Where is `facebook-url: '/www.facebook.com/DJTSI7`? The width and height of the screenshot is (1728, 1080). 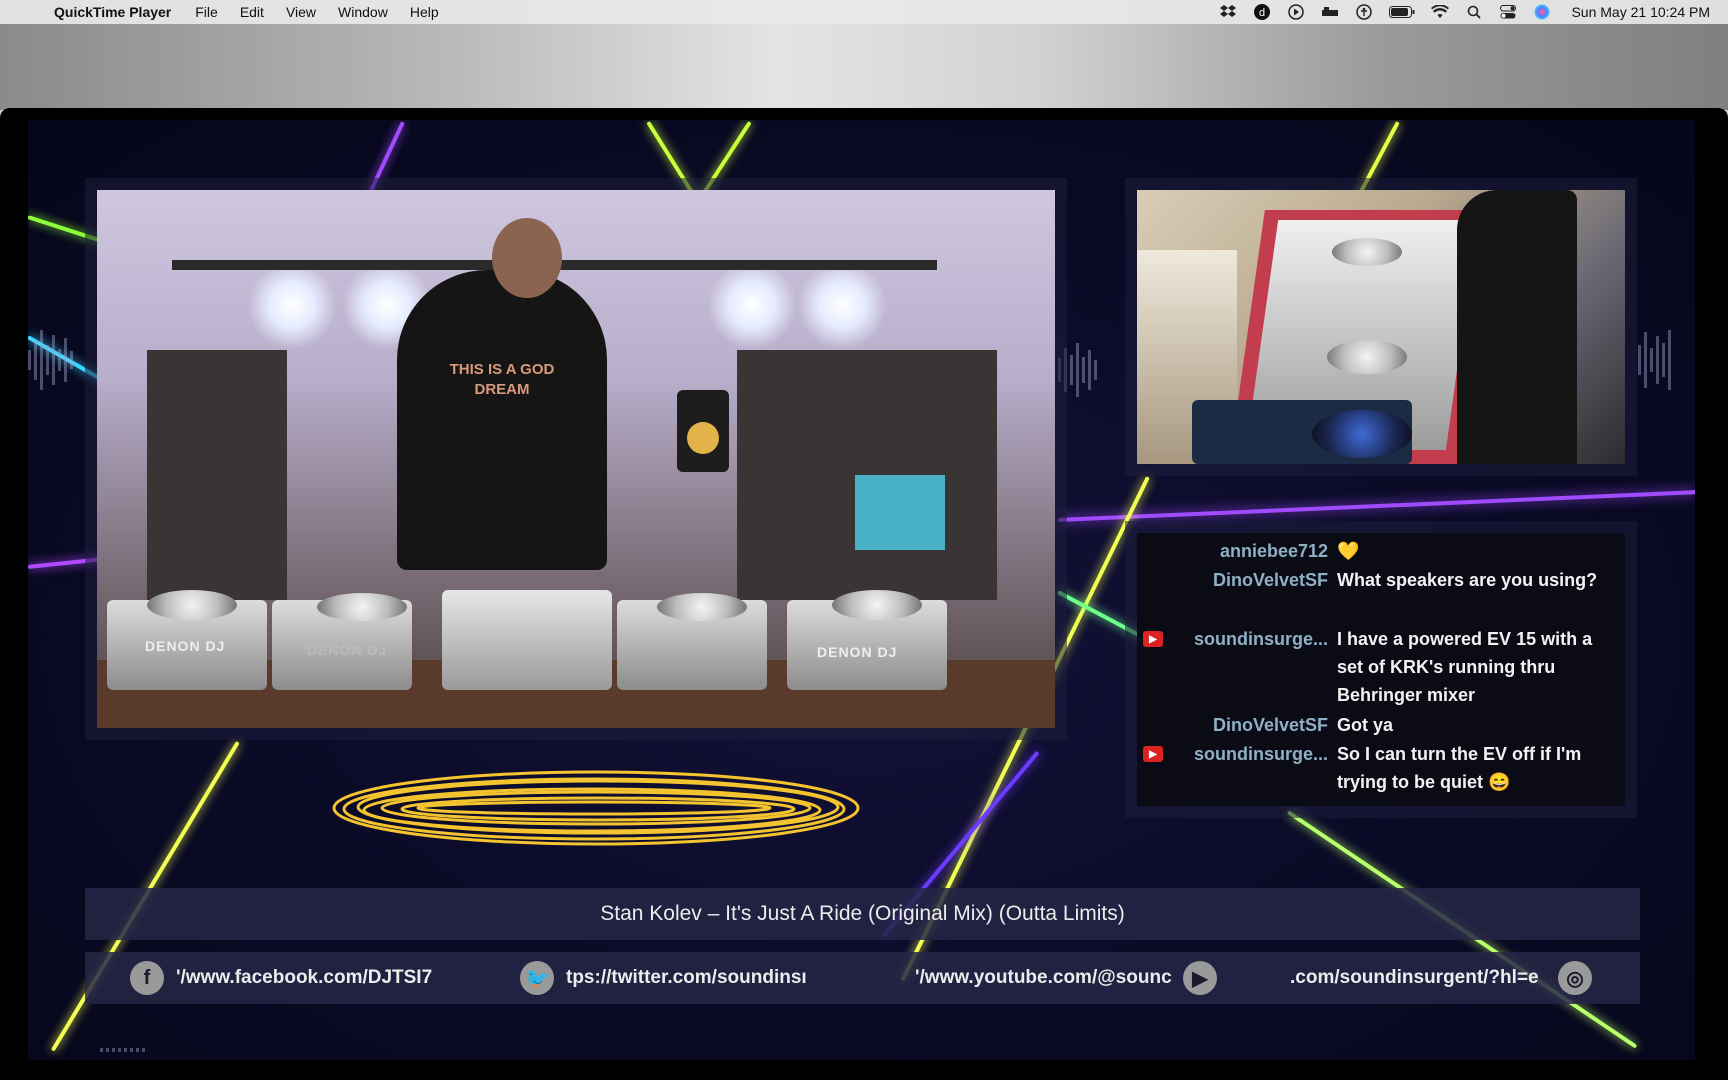 facebook-url: '/www.facebook.com/DJTSI7 is located at coordinates (304, 977).